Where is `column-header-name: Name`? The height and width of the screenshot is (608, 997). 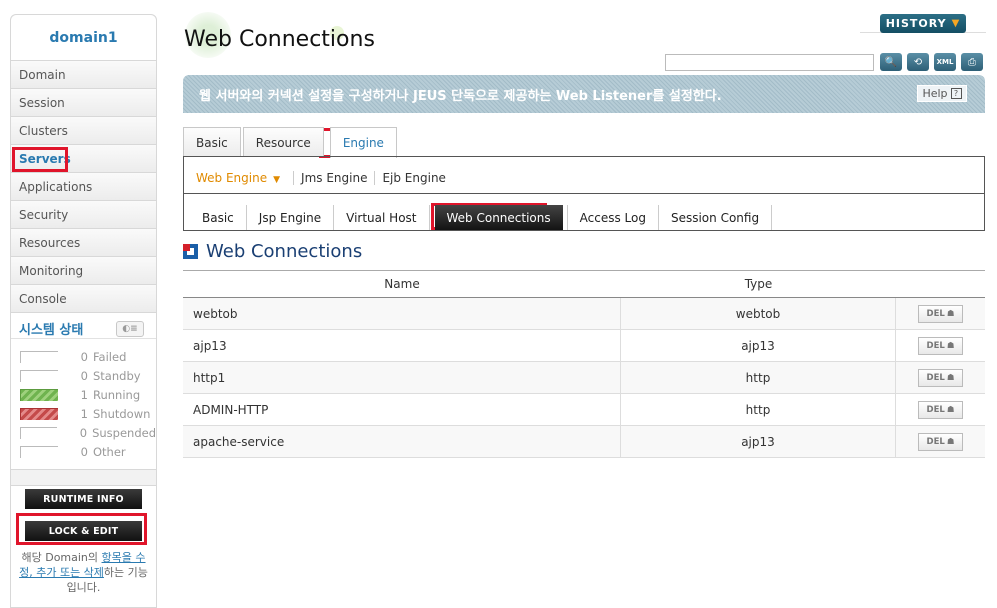 column-header-name: Name is located at coordinates (402, 284).